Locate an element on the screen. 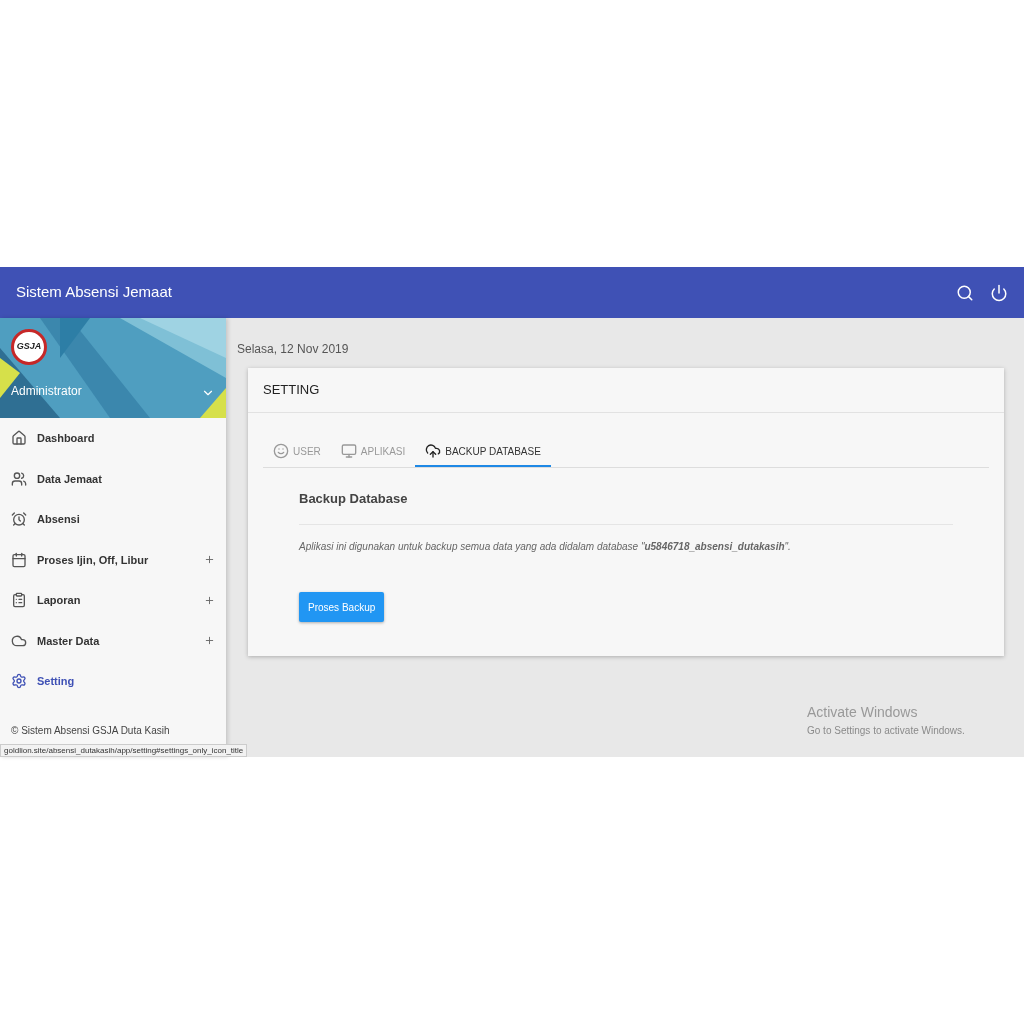 The image size is (1024, 1024). activation-subtitle: Go to Settings to activate Windows. is located at coordinates (886, 731).